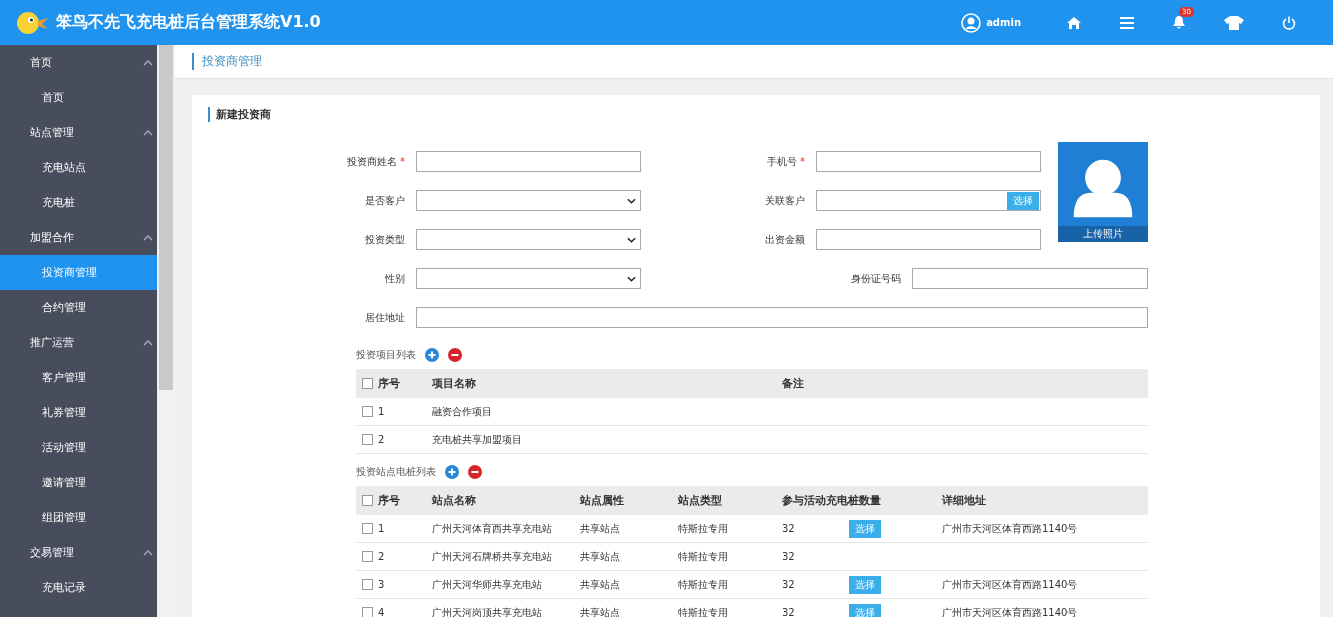 This screenshot has width=1333, height=617. What do you see at coordinates (1127, 22) in the screenshot?
I see `menu-icon` at bounding box center [1127, 22].